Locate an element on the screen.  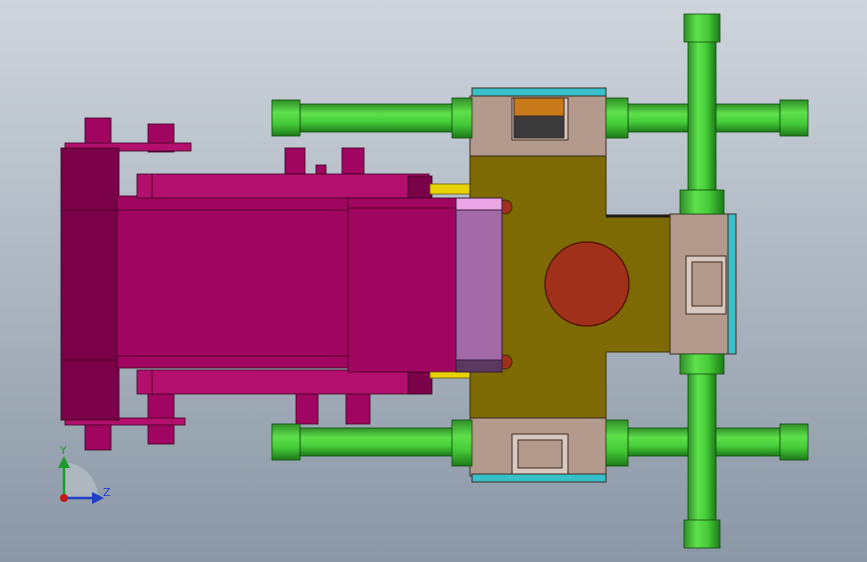
x-axis-dot is located at coordinates (64, 498).